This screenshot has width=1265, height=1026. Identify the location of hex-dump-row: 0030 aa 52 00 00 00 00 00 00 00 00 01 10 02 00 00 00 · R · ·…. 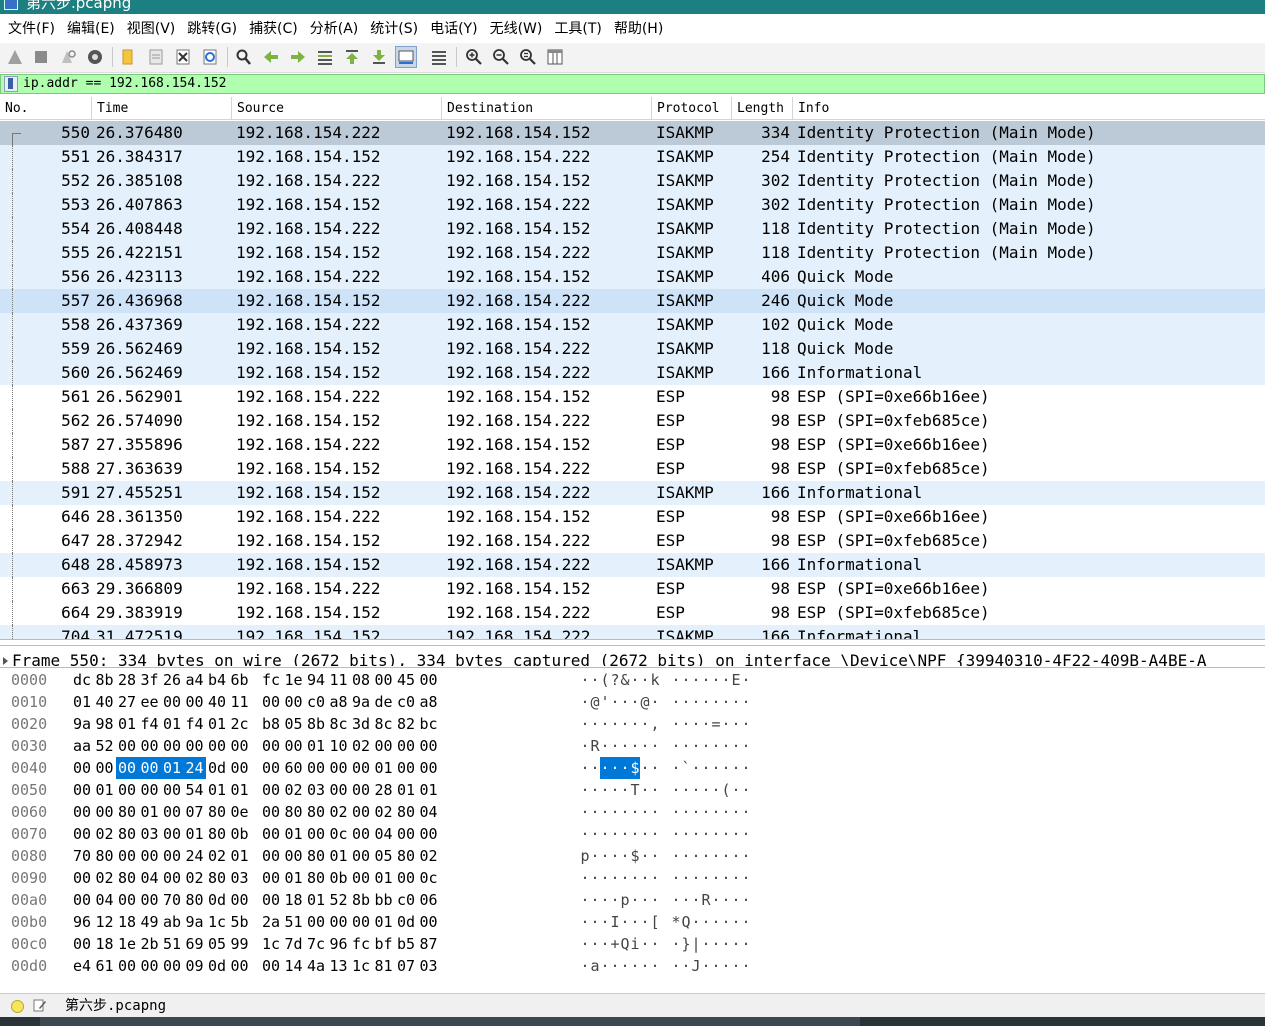
(632, 746).